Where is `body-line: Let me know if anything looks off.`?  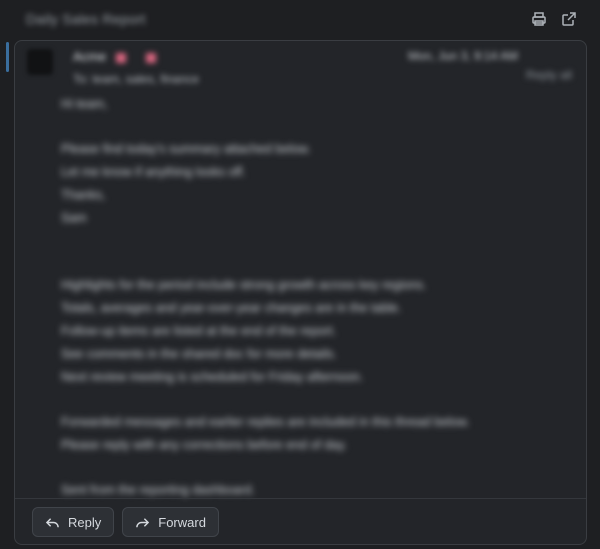 body-line: Let me know if anything looks off. is located at coordinates (153, 172).